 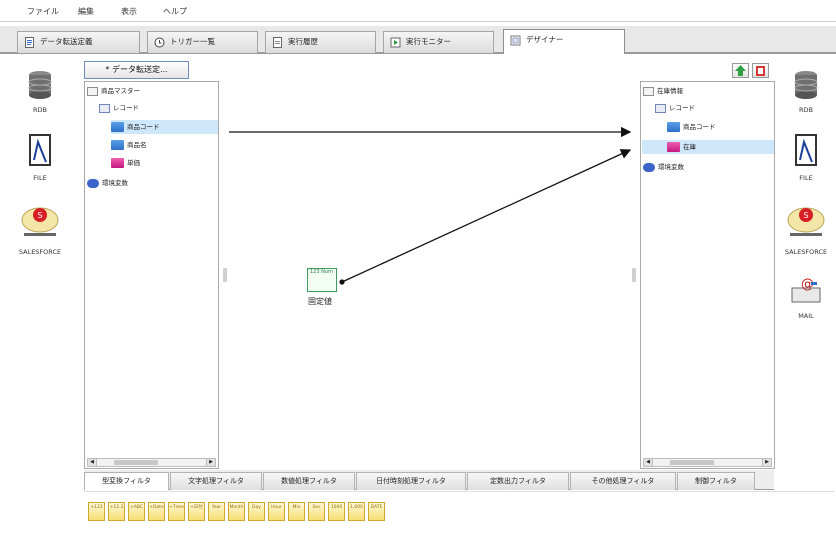 I want to click on record-icon, so click(x=104, y=108).